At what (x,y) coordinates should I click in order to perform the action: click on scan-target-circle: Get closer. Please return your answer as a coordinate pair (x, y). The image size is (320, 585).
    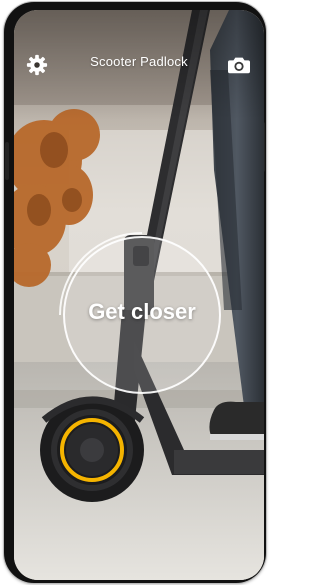
    Looking at the image, I should click on (142, 315).